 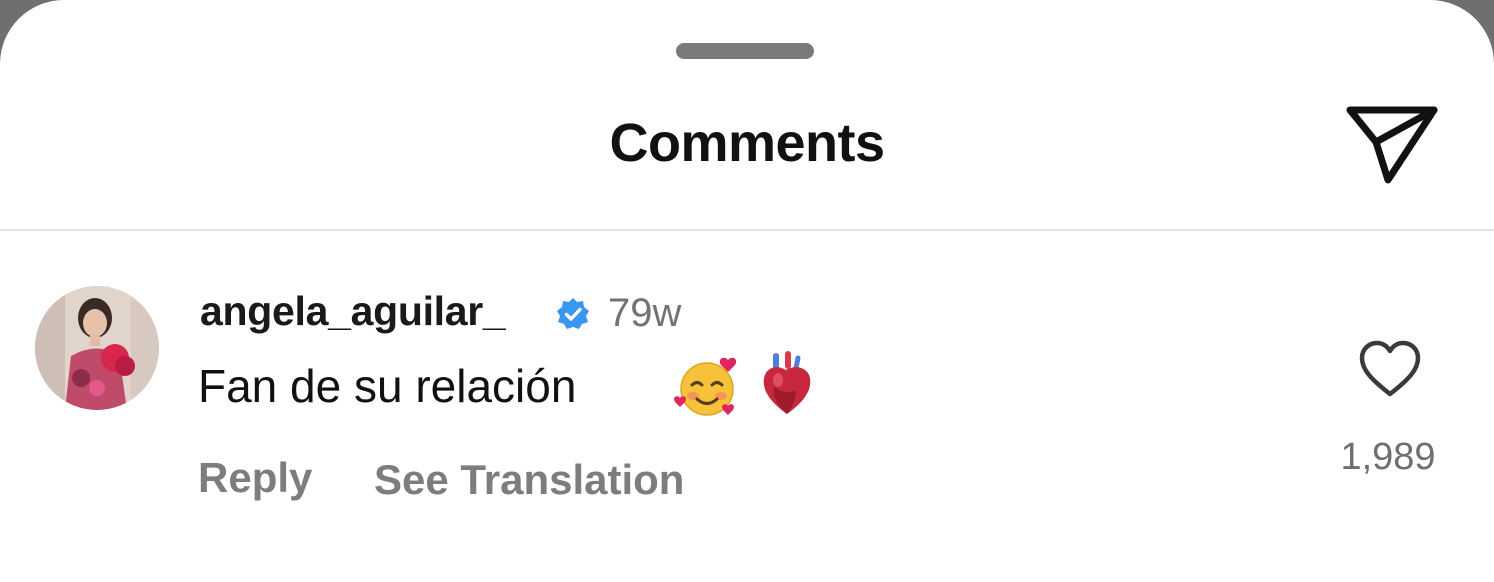 I want to click on comment-text: Fan de su relación, so click(x=387, y=386).